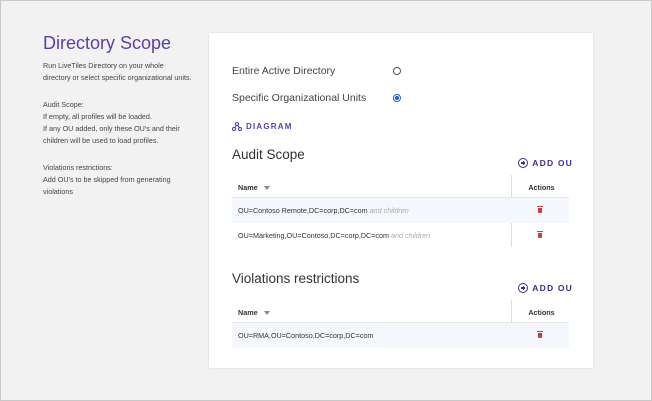 The width and height of the screenshot is (652, 401). I want to click on ou-value: OU=RMA,OU=Contoso,DC=corp,DC=com, so click(306, 335).